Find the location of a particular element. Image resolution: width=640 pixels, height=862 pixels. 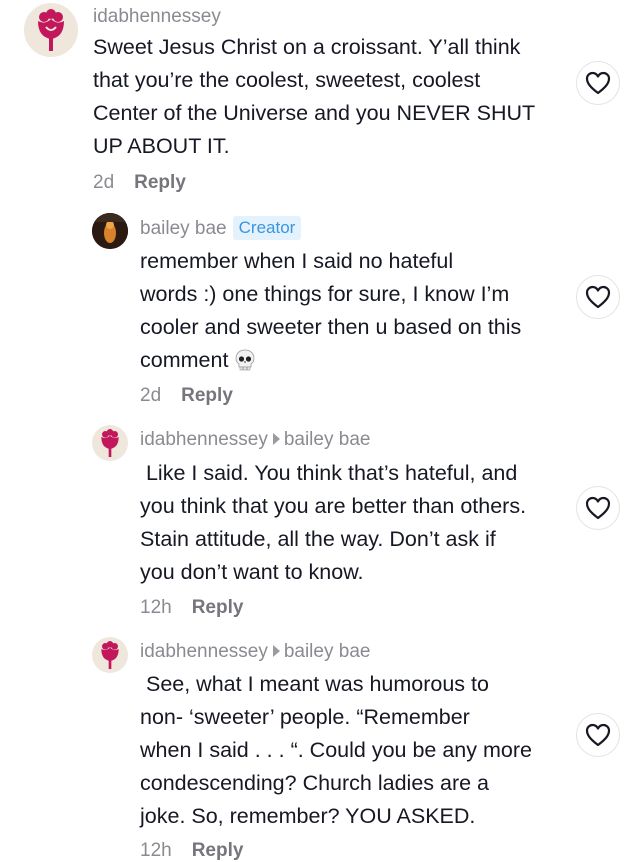

comment-text-line: non- ‘sweeter’ people. “Remember is located at coordinates (305, 717).